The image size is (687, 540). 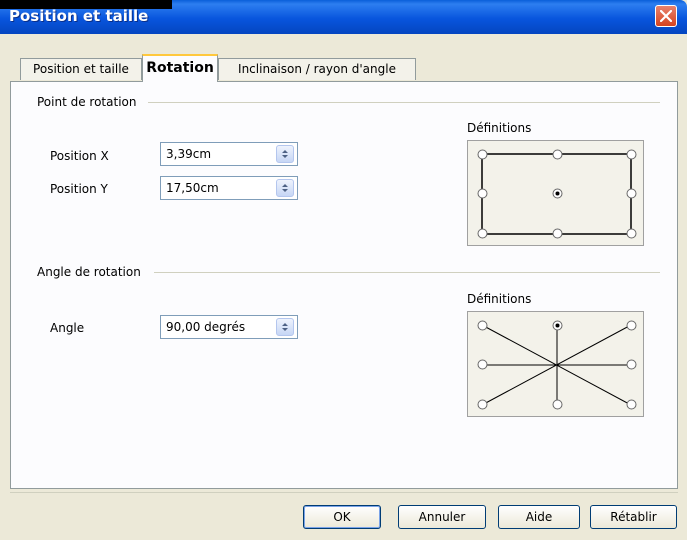 I want to click on pivot-radio-middle-right, so click(x=631, y=193).